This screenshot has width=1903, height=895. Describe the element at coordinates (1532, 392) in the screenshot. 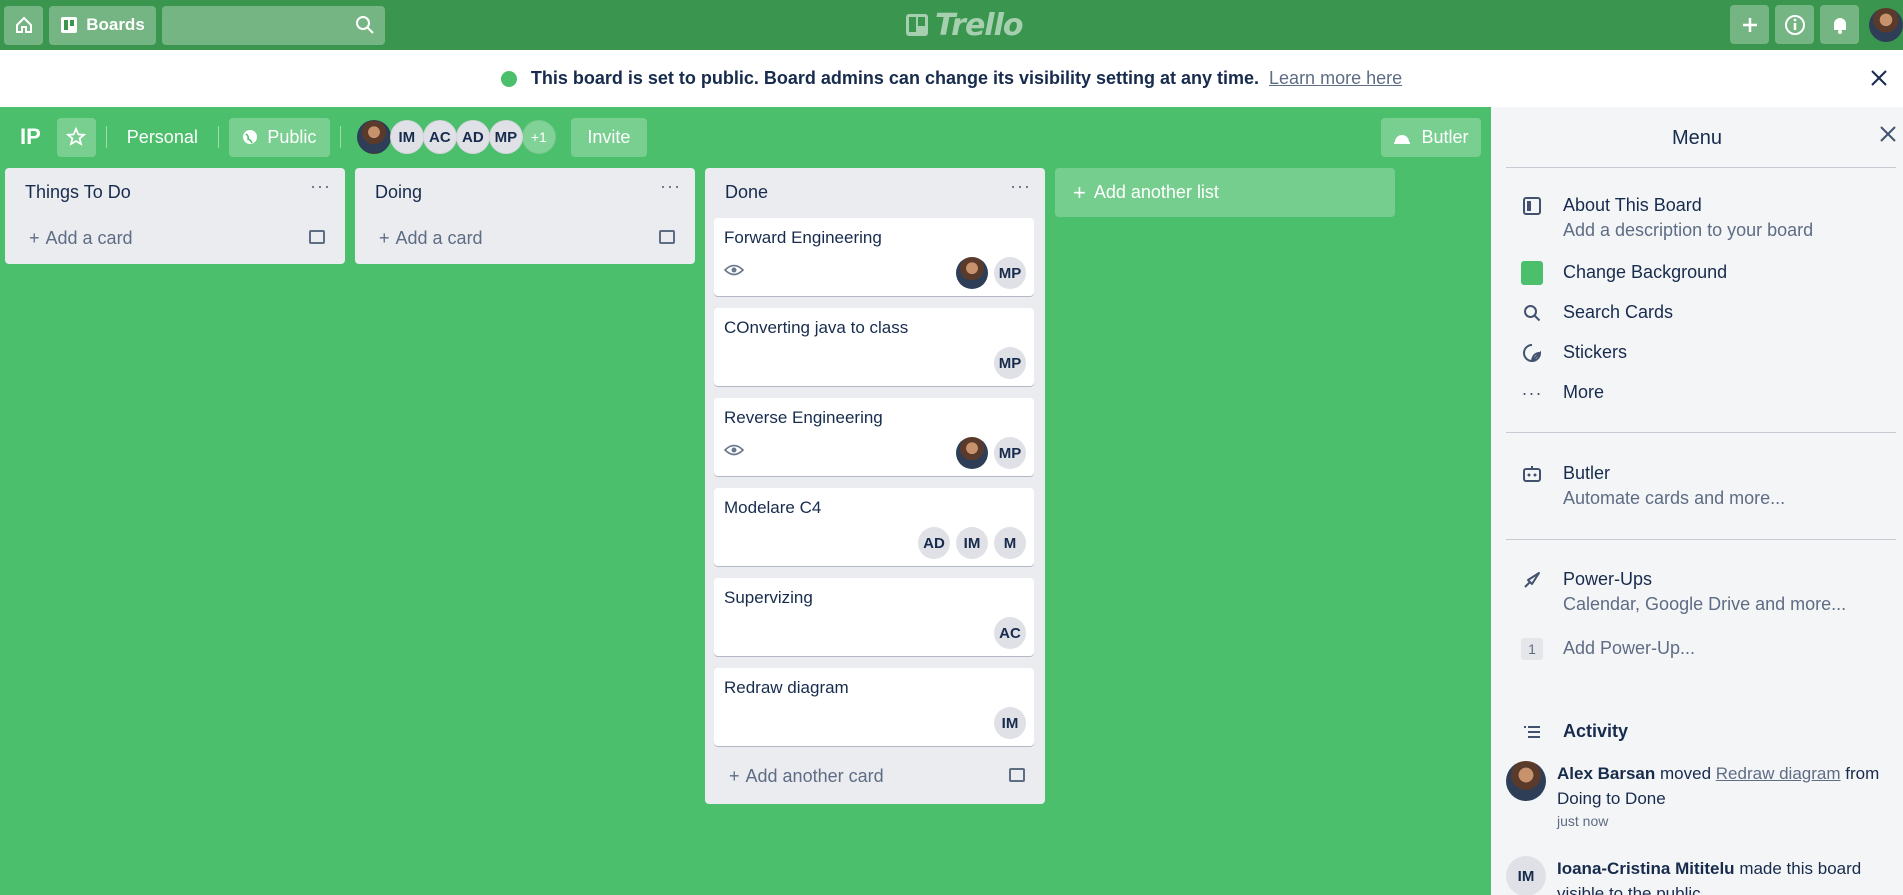

I see `more-dots-icon: ···` at that location.